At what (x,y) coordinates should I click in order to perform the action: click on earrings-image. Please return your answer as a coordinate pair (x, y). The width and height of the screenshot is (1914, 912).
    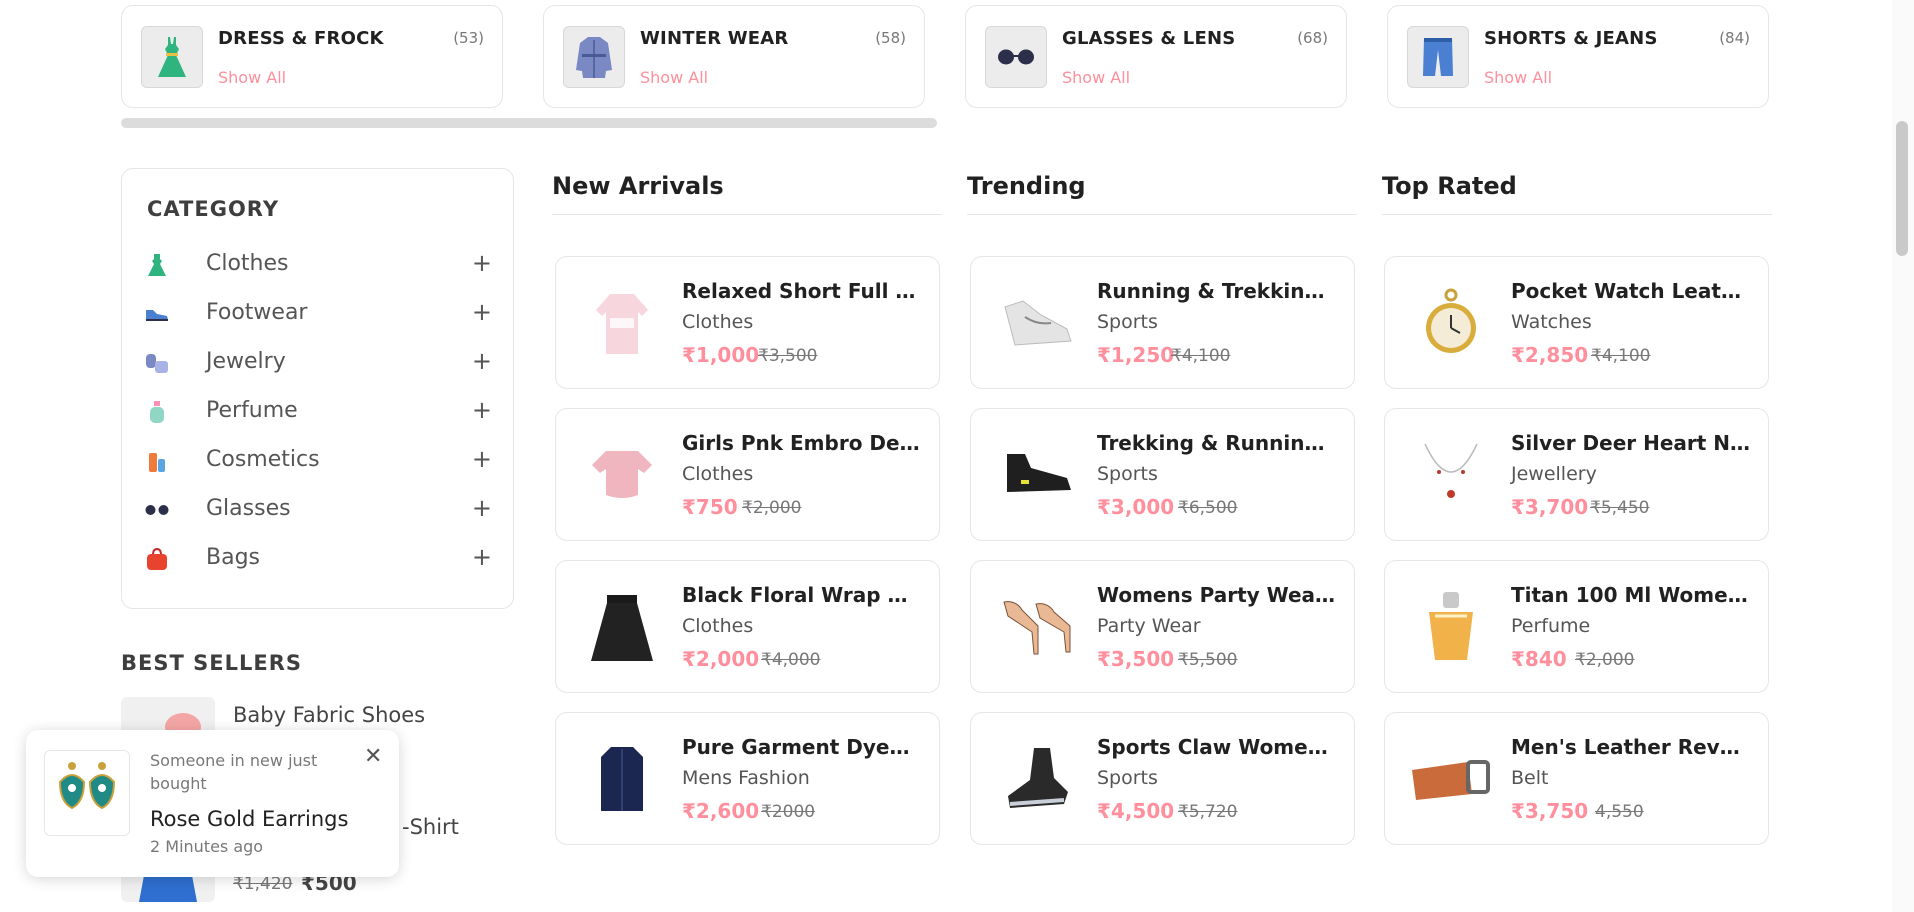
    Looking at the image, I should click on (87, 793).